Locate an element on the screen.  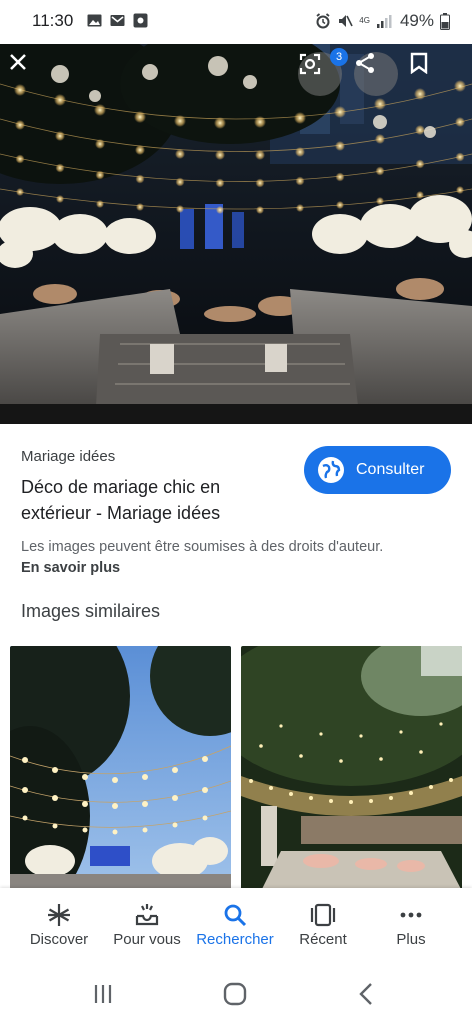
nav-recent: Récent is located at coordinates (323, 925).